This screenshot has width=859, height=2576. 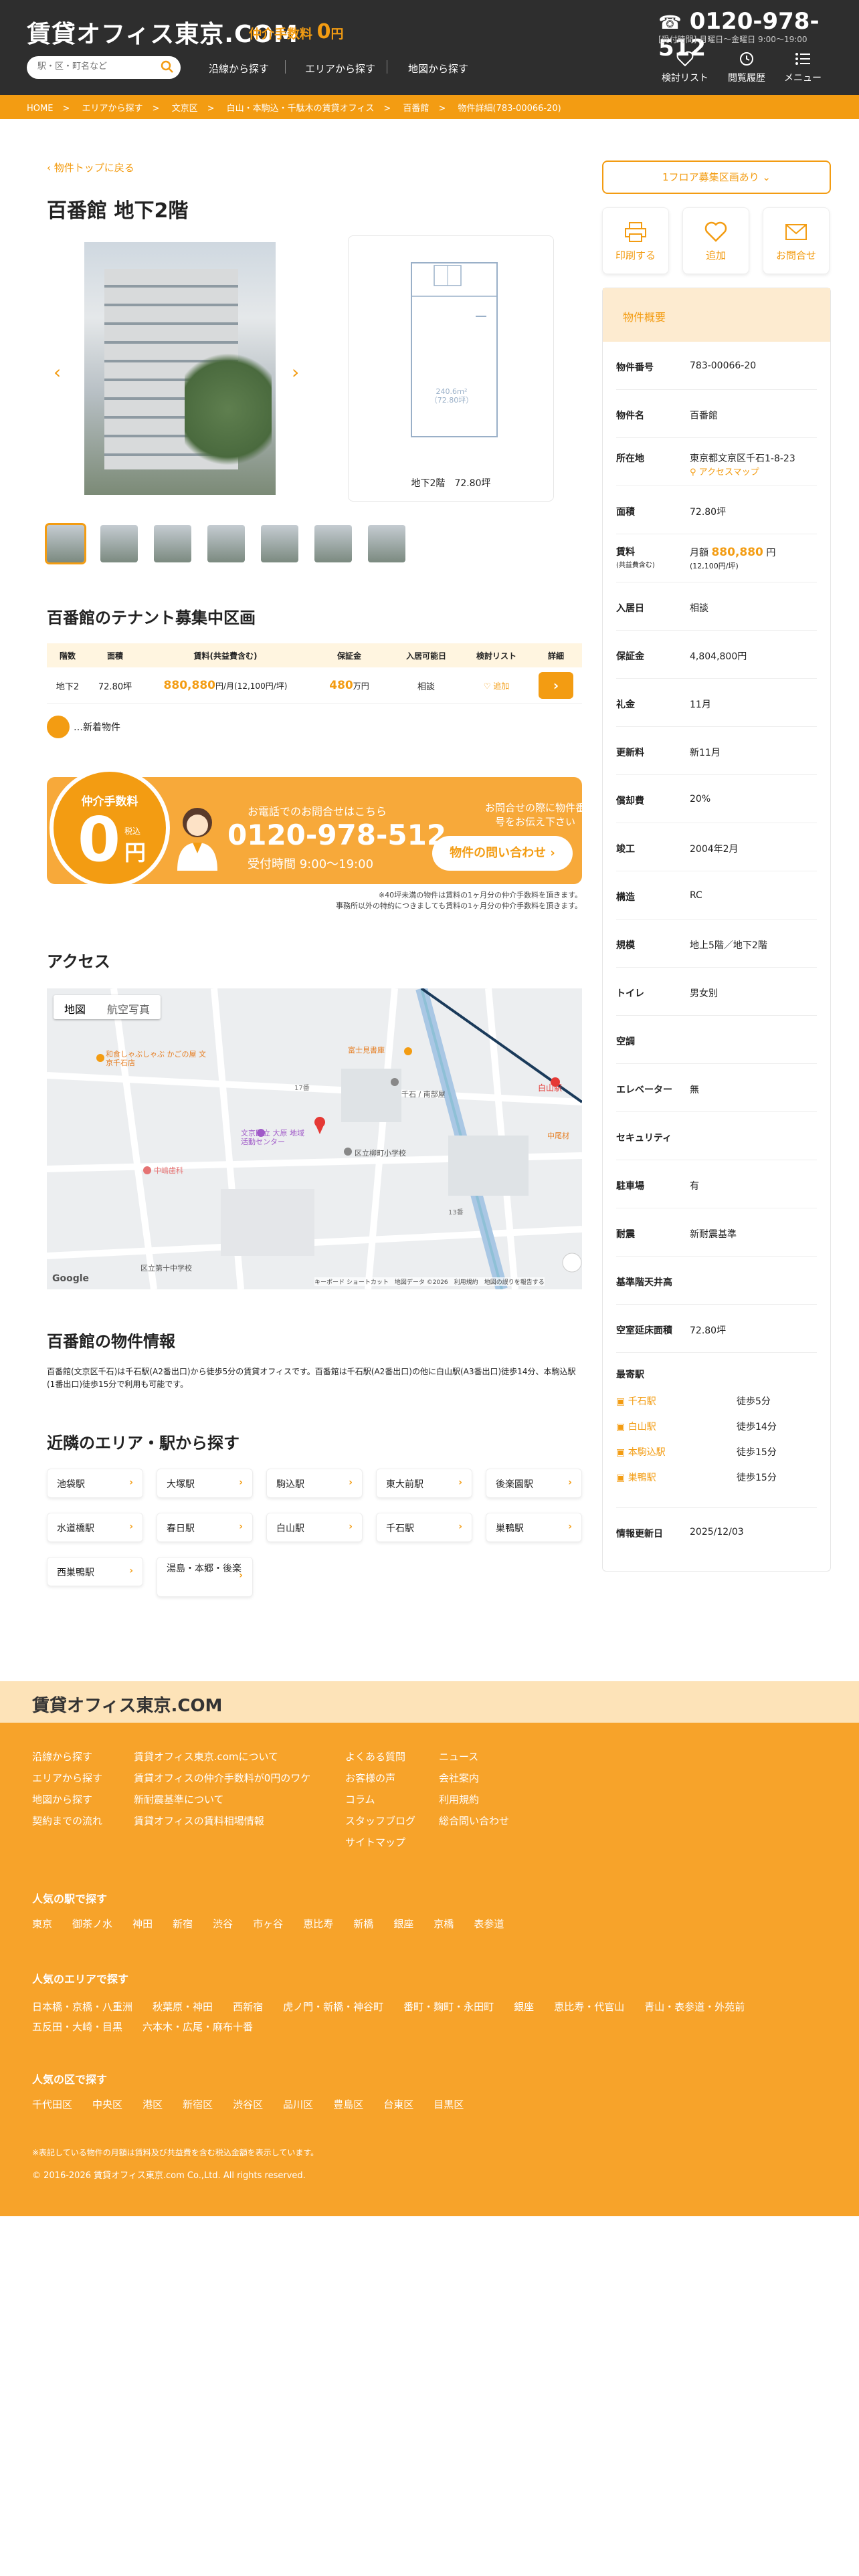 I want to click on station-link: ▣ 千石駅, so click(x=636, y=1401).